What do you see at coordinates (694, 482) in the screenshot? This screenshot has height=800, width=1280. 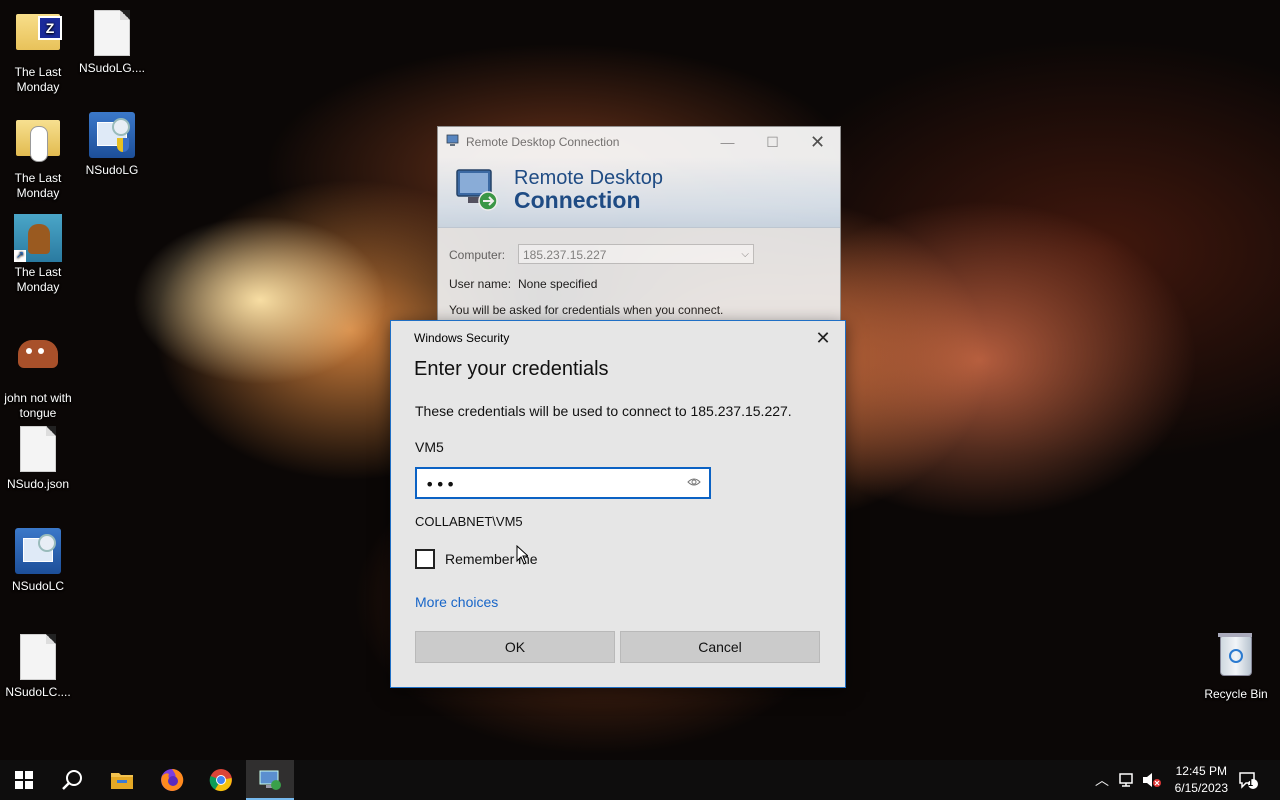 I see `reveal-password-icon` at bounding box center [694, 482].